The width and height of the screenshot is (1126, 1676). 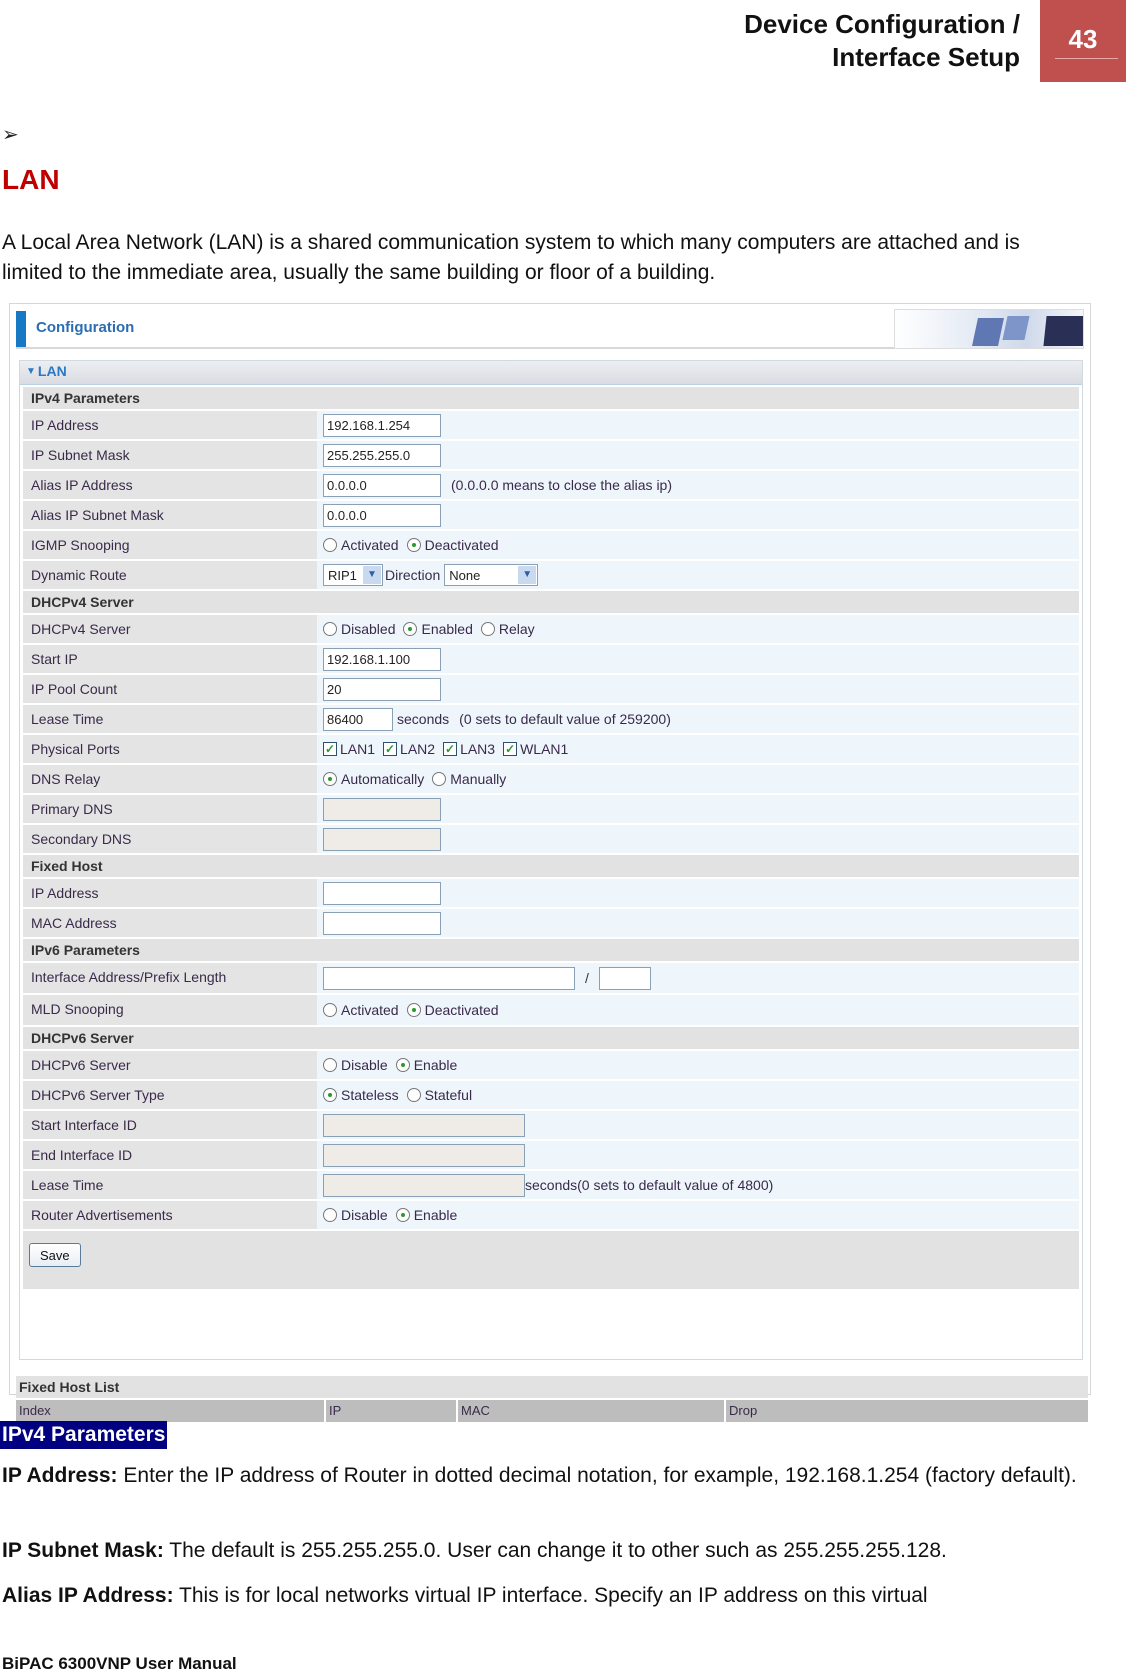 I want to click on row-start-interface-id: Start Interface ID, so click(x=551, y=1125).